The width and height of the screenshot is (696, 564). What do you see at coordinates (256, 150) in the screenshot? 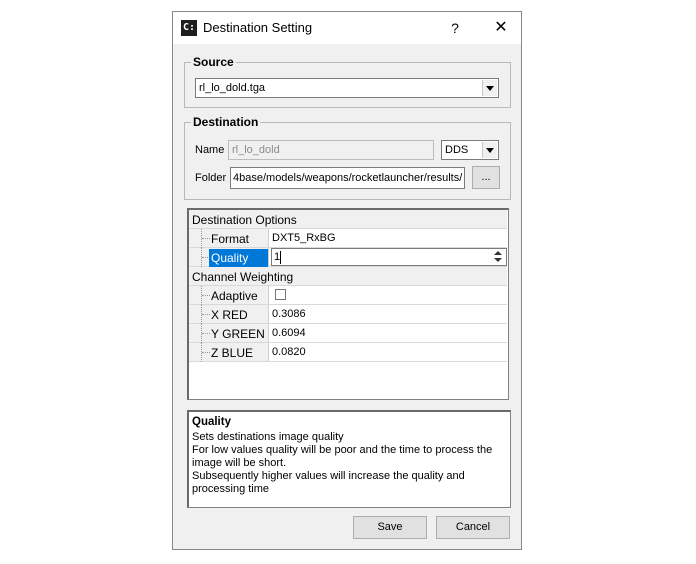
I see `name-field-value: rl_lo_dold` at bounding box center [256, 150].